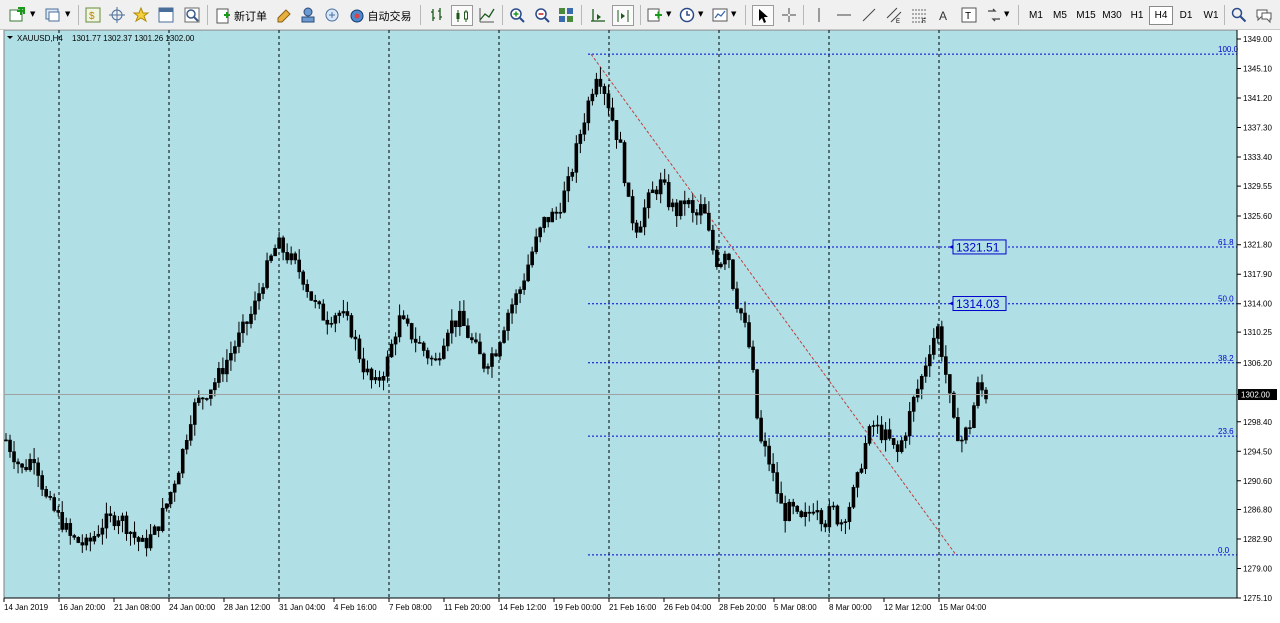 This screenshot has width=1280, height=623. I want to click on new-order-button: 新订单, so click(241, 15).